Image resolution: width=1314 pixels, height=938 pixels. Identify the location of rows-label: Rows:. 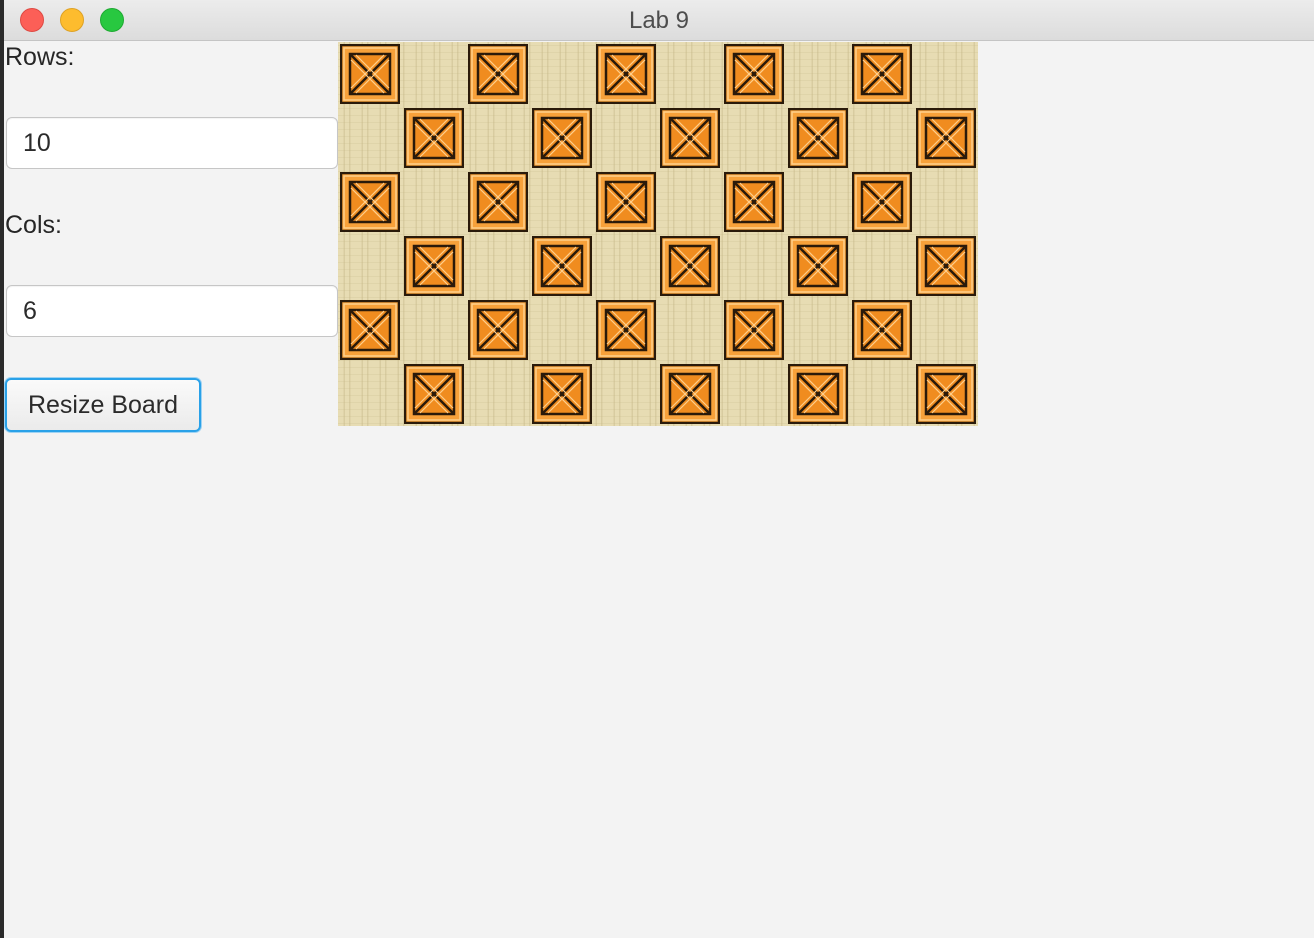
(40, 57).